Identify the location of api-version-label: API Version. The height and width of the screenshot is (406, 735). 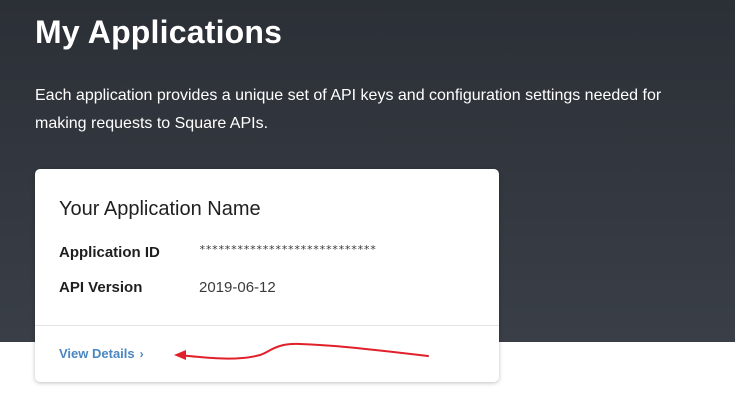
(101, 287).